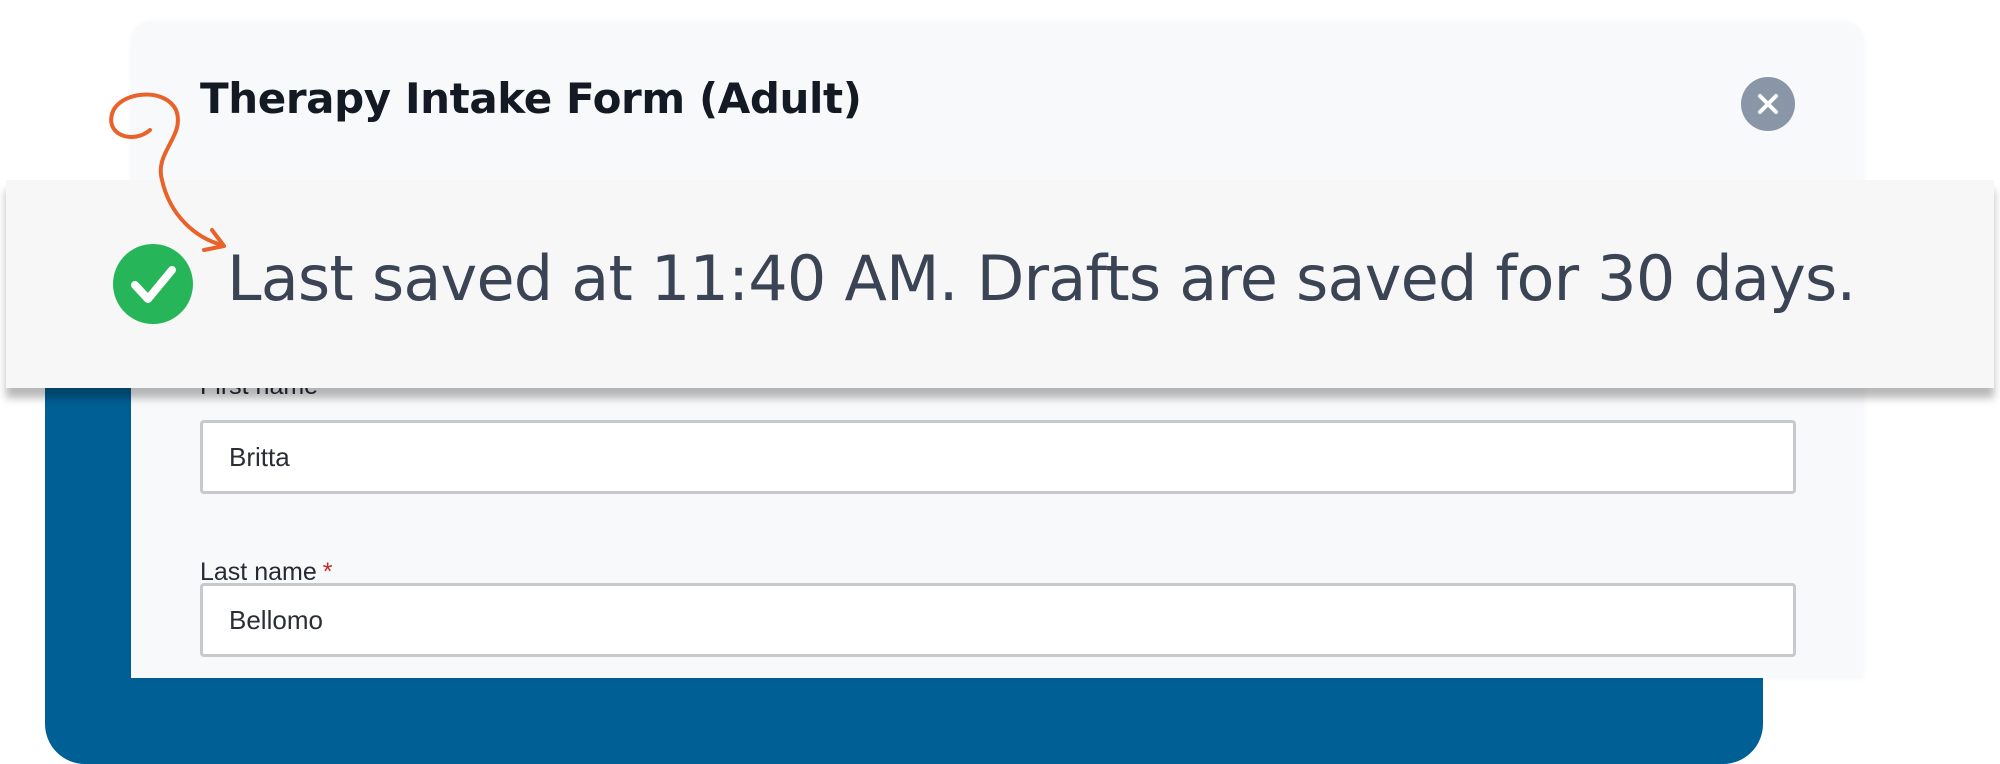  I want to click on close-icon, so click(1768, 104).